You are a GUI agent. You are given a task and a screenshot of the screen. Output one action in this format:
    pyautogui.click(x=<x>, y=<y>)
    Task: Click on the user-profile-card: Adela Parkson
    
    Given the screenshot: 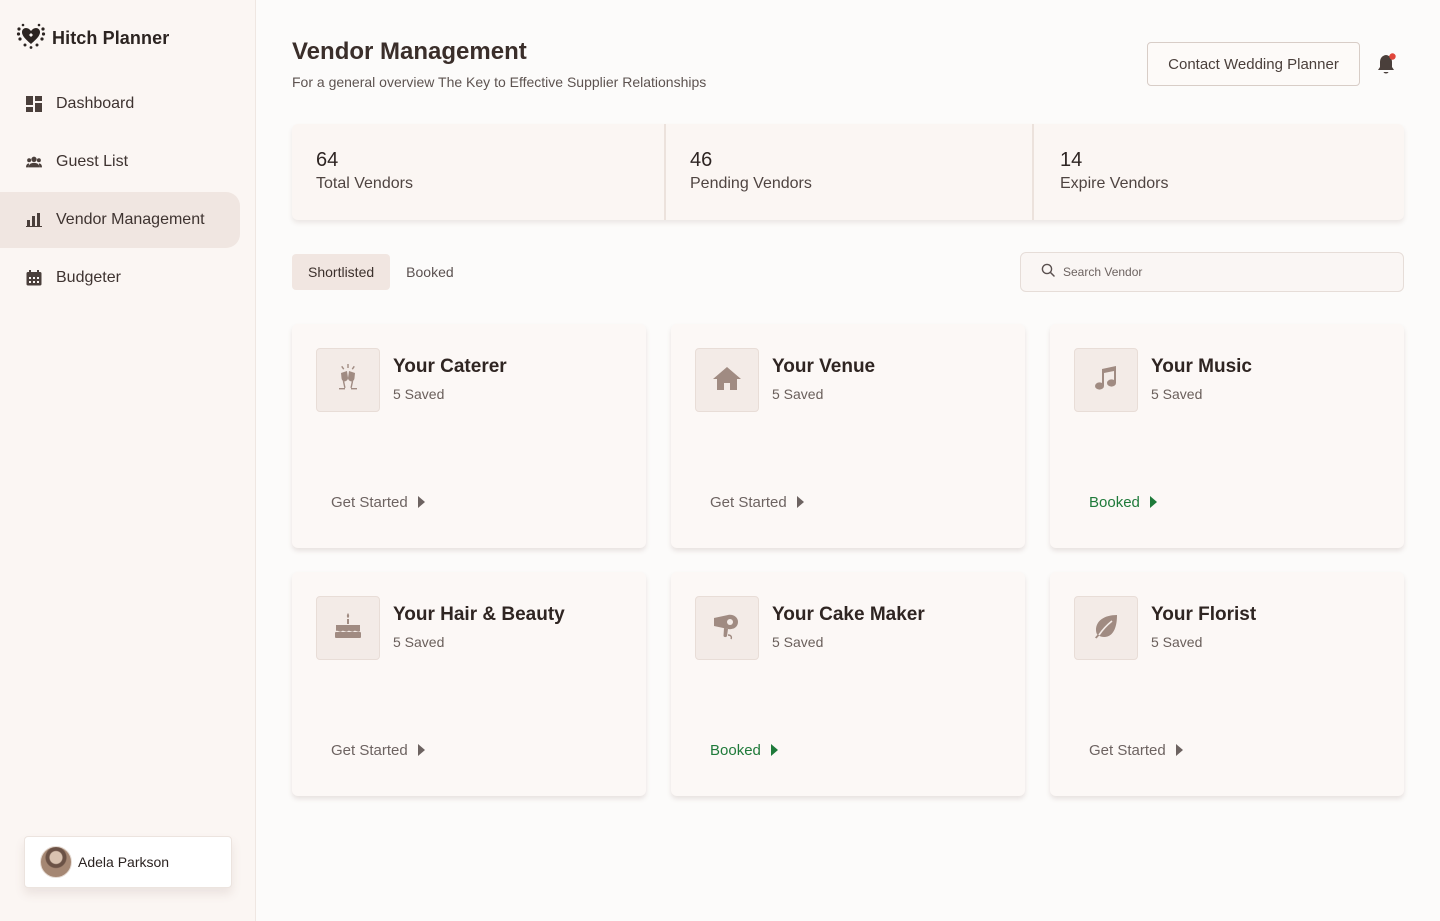 What is the action you would take?
    pyautogui.click(x=128, y=862)
    